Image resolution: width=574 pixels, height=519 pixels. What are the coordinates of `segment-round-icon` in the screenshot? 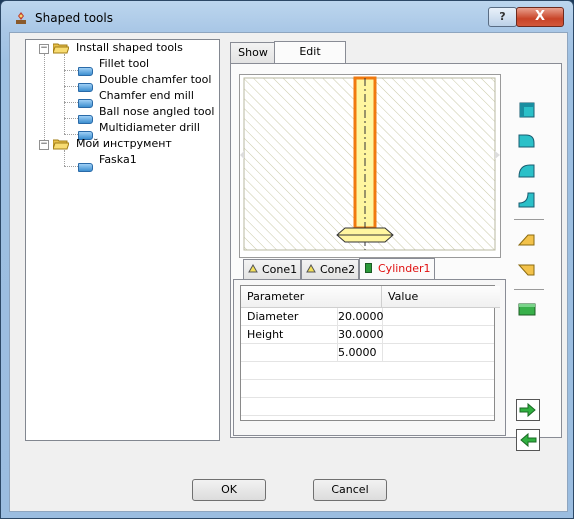 It's located at (528, 170).